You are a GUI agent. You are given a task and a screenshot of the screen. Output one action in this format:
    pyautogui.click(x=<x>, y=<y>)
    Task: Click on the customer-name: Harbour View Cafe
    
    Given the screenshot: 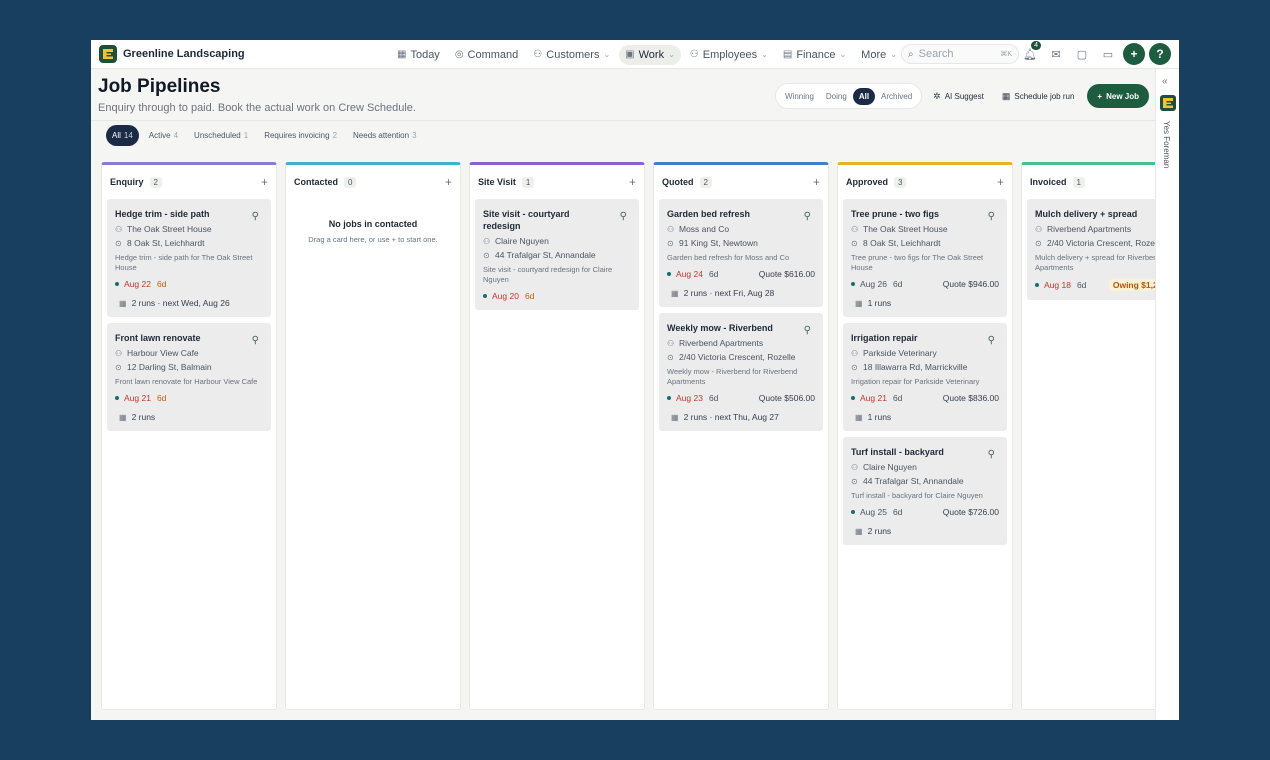 What is the action you would take?
    pyautogui.click(x=163, y=353)
    